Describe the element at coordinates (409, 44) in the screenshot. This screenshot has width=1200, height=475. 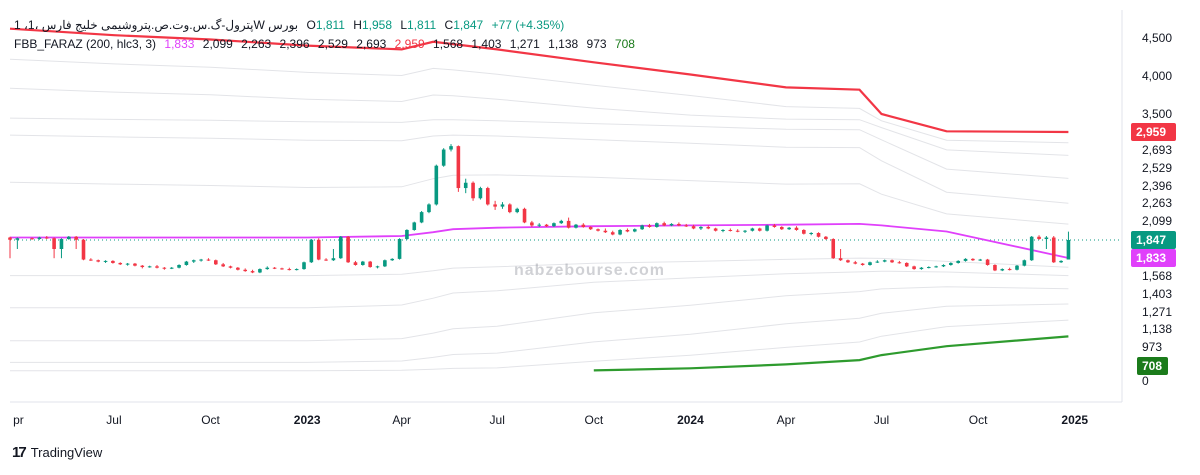
I see `indicator-value-upper: 2,959` at that location.